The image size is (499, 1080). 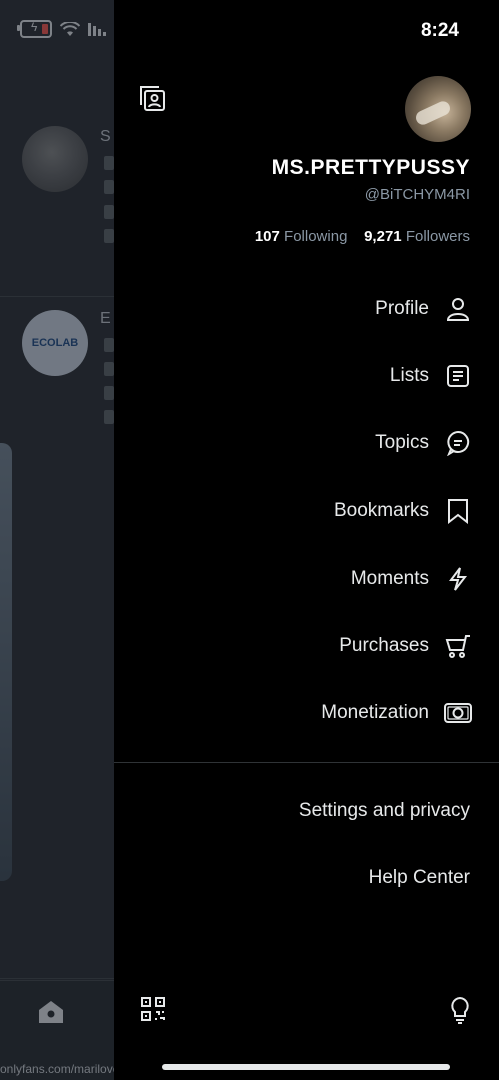 I want to click on drawer-divider, so click(x=306, y=762).